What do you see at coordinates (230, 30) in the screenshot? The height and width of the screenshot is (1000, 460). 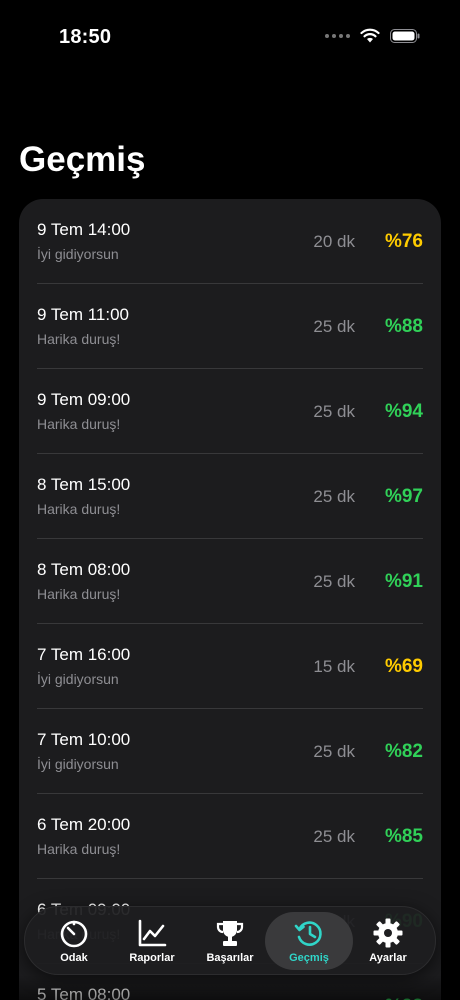 I see `status-bar: 18:50` at bounding box center [230, 30].